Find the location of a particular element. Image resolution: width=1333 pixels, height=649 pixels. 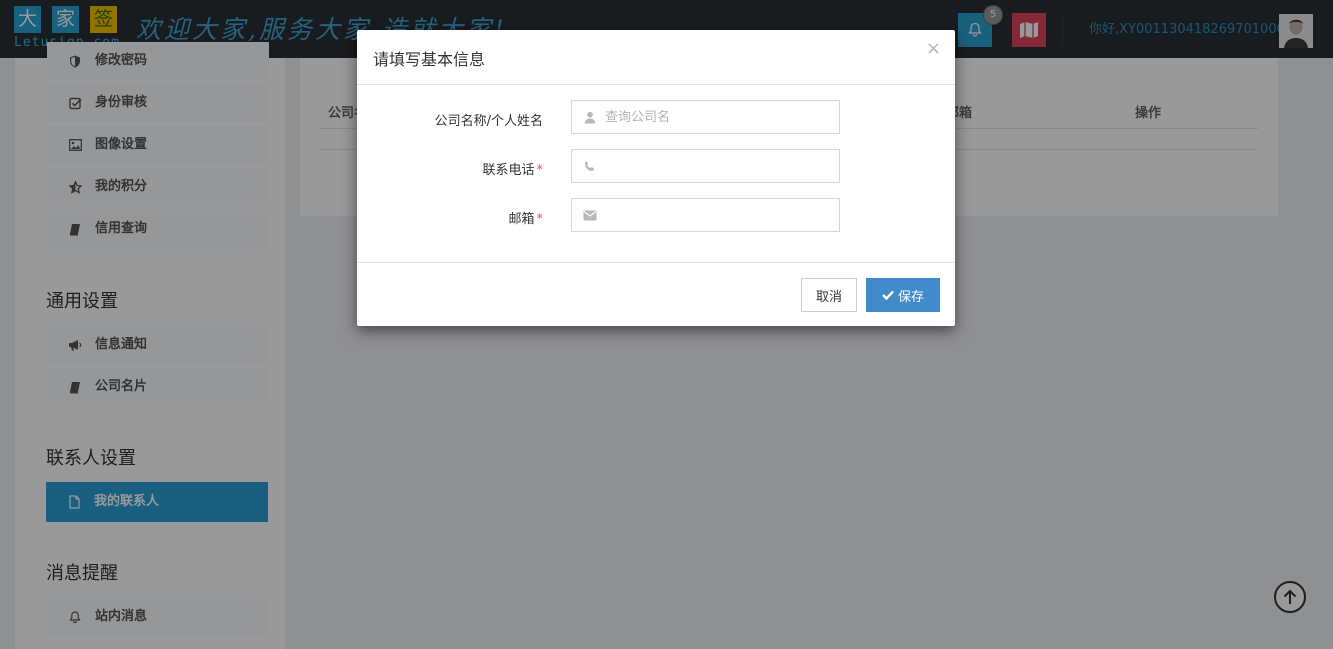

email-field is located at coordinates (705, 215).